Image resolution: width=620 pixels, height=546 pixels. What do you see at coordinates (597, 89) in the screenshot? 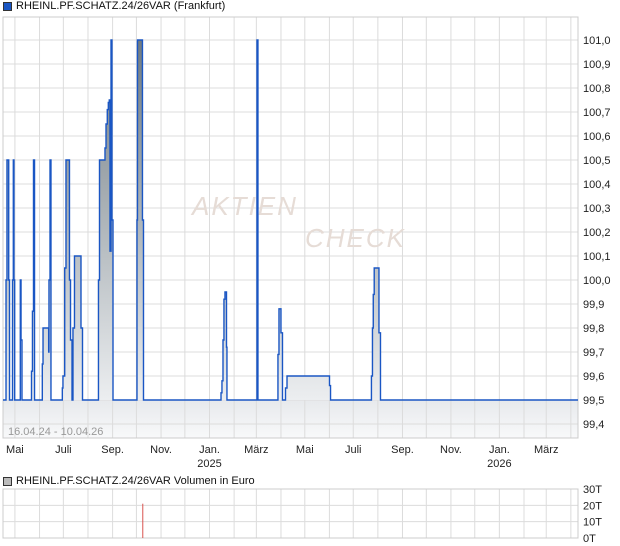
I see `y-tick-label: 100,8` at bounding box center [597, 89].